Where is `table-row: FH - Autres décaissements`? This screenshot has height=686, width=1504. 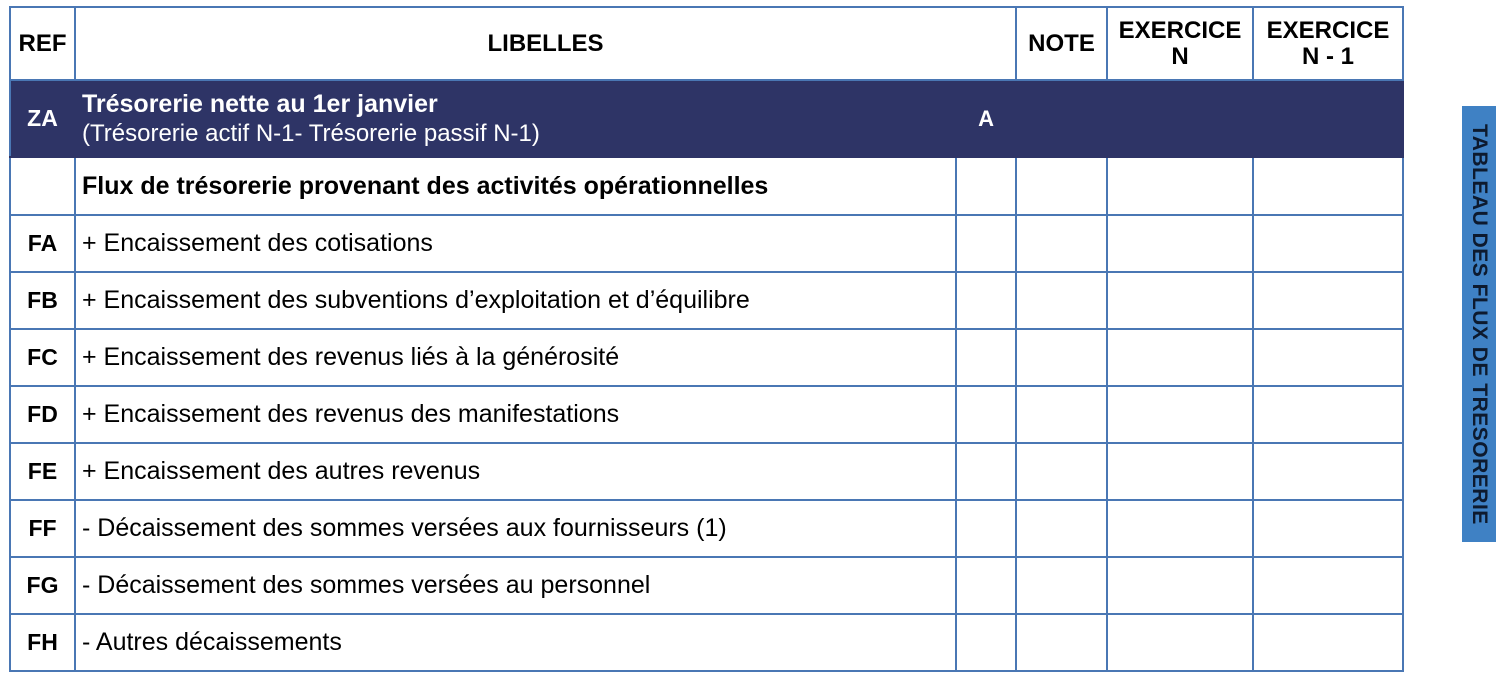 table-row: FH - Autres décaissements is located at coordinates (707, 642).